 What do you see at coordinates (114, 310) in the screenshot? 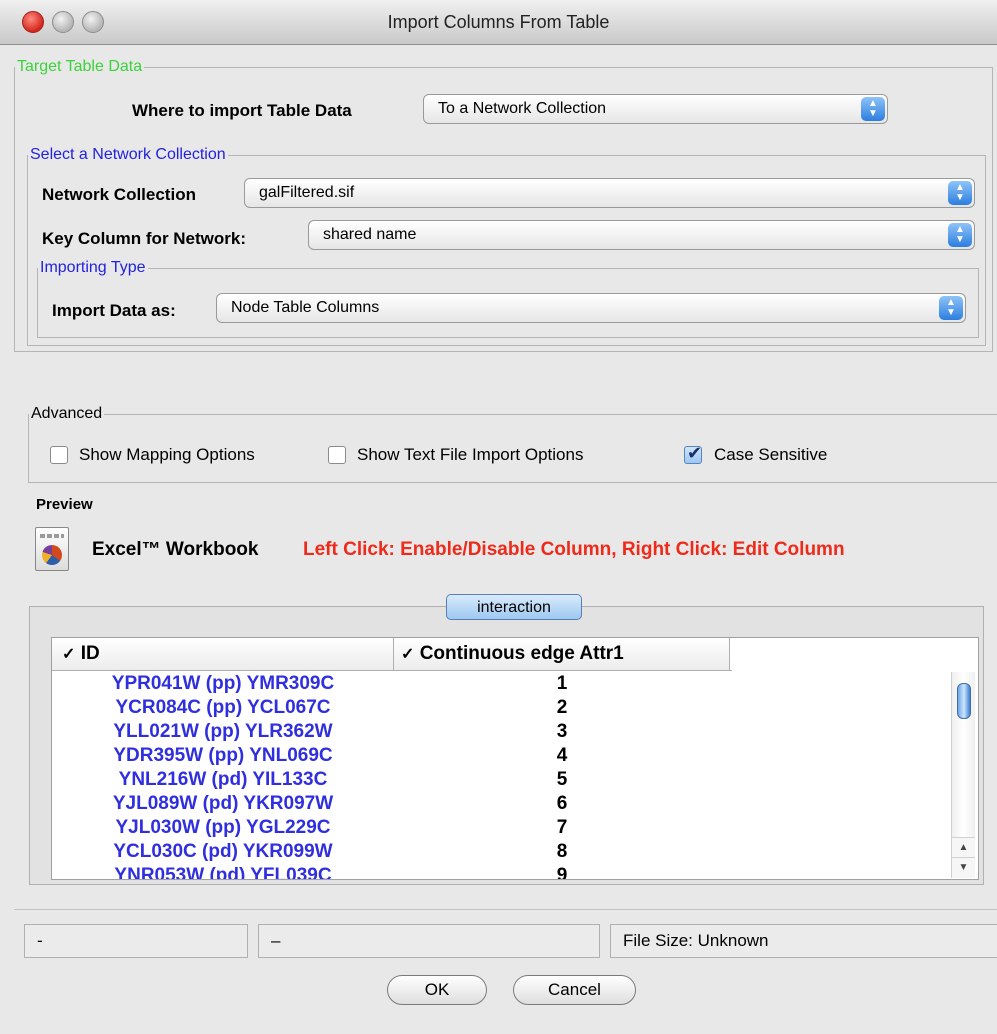
I see `import-data-as-label: Import Data as:` at bounding box center [114, 310].